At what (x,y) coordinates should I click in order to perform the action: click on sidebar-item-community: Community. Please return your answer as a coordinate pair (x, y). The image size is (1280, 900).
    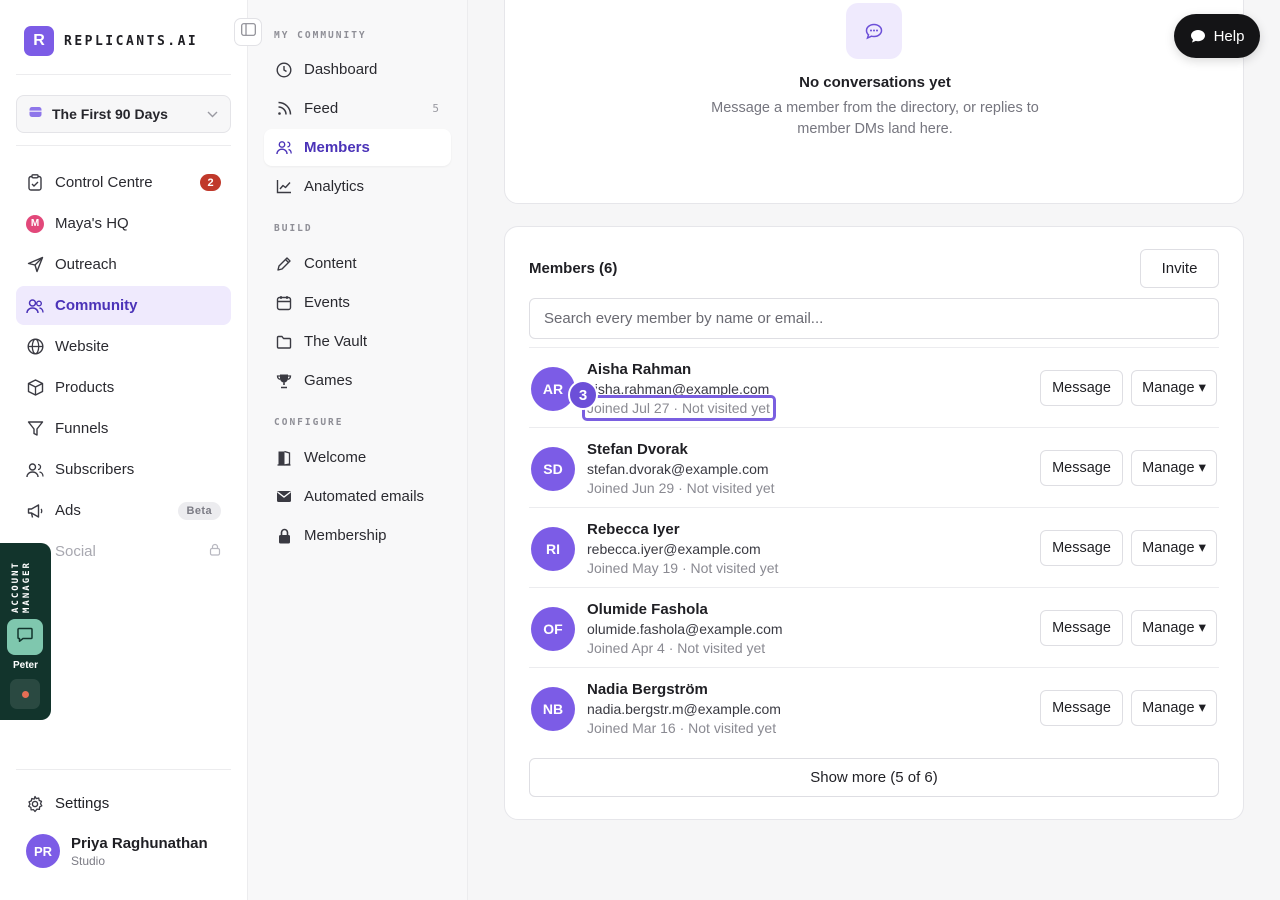
    Looking at the image, I should click on (123, 305).